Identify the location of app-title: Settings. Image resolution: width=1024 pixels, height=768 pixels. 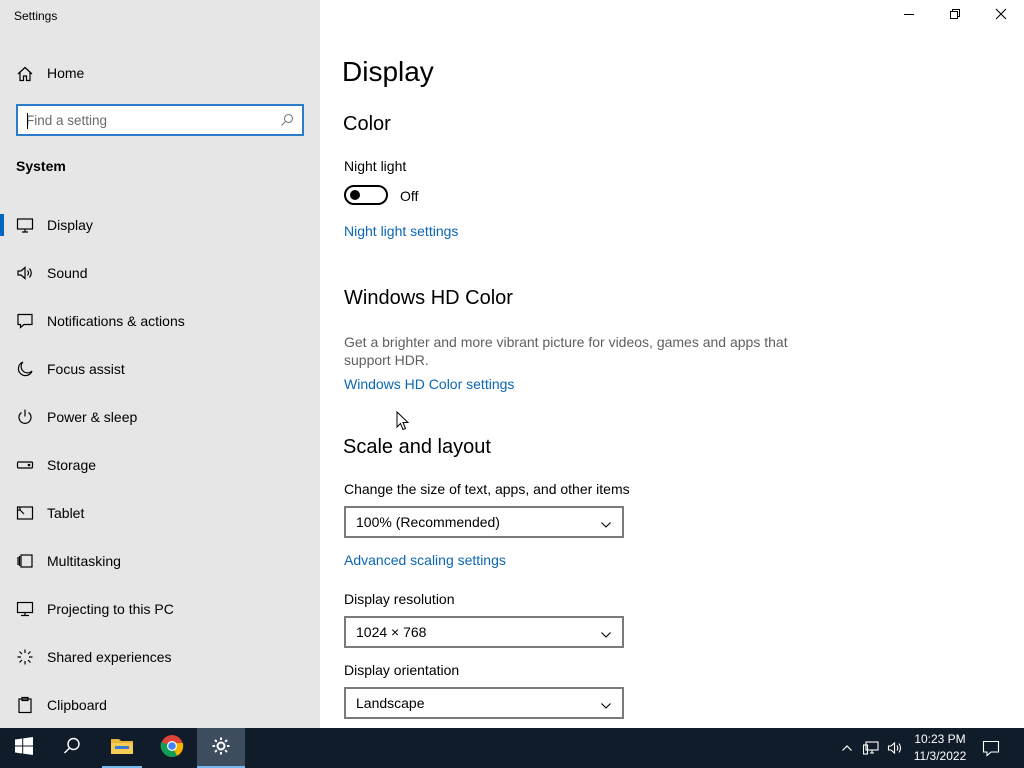
(36, 16).